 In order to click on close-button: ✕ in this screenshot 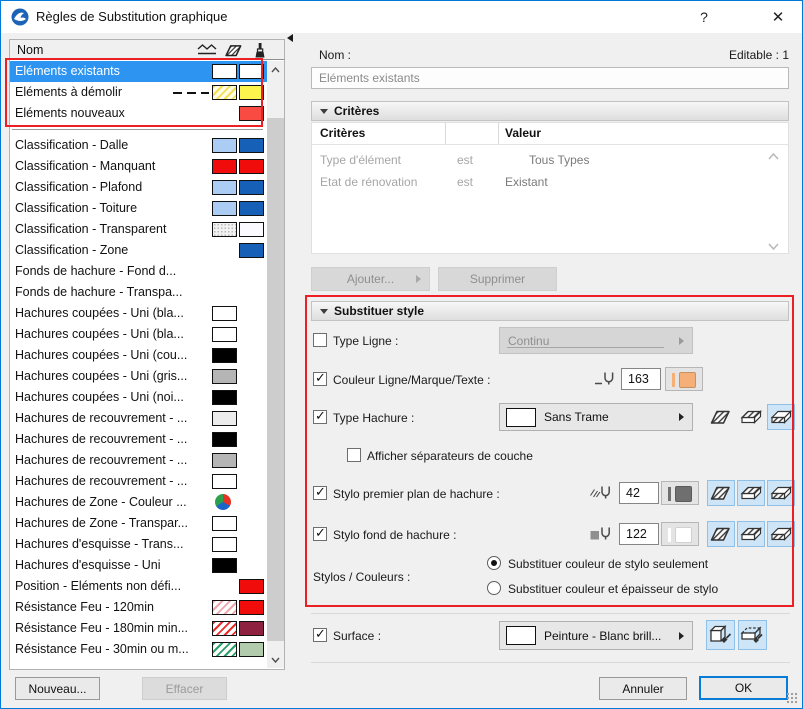, I will do `click(778, 16)`.